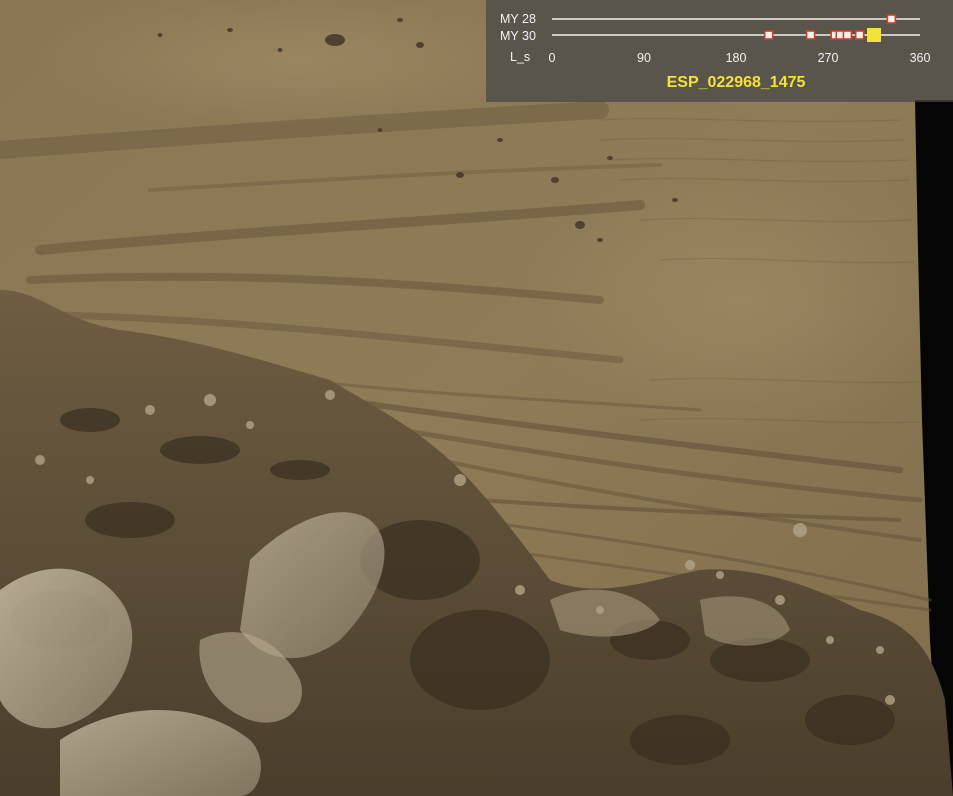  I want to click on axis-tick-label: 270, so click(828, 58).